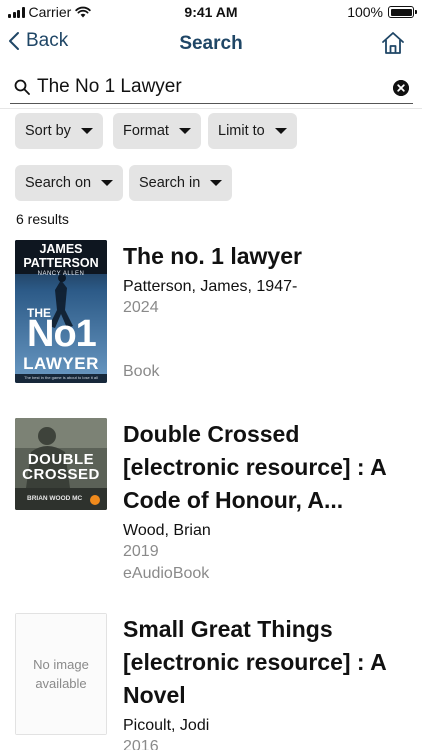 The image size is (422, 750). Describe the element at coordinates (141, 371) in the screenshot. I see `result-format: Book` at that location.